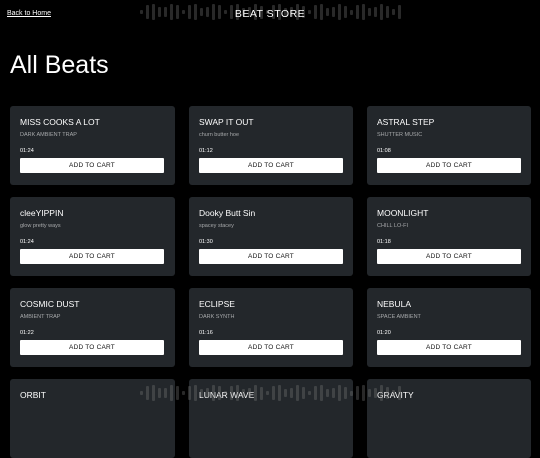  I want to click on beat-card: MOONLIGHT CHILL LO-FI 01:18 ADD TO CART, so click(449, 236).